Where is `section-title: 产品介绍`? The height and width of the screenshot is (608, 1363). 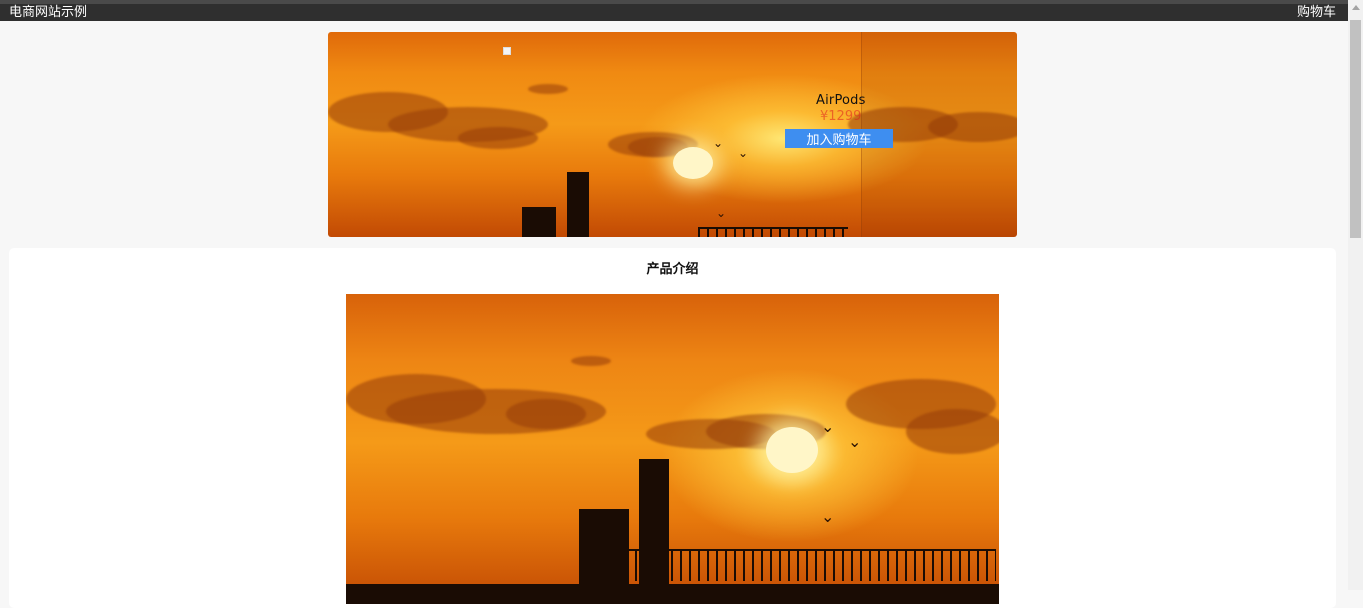 section-title: 产品介绍 is located at coordinates (672, 269).